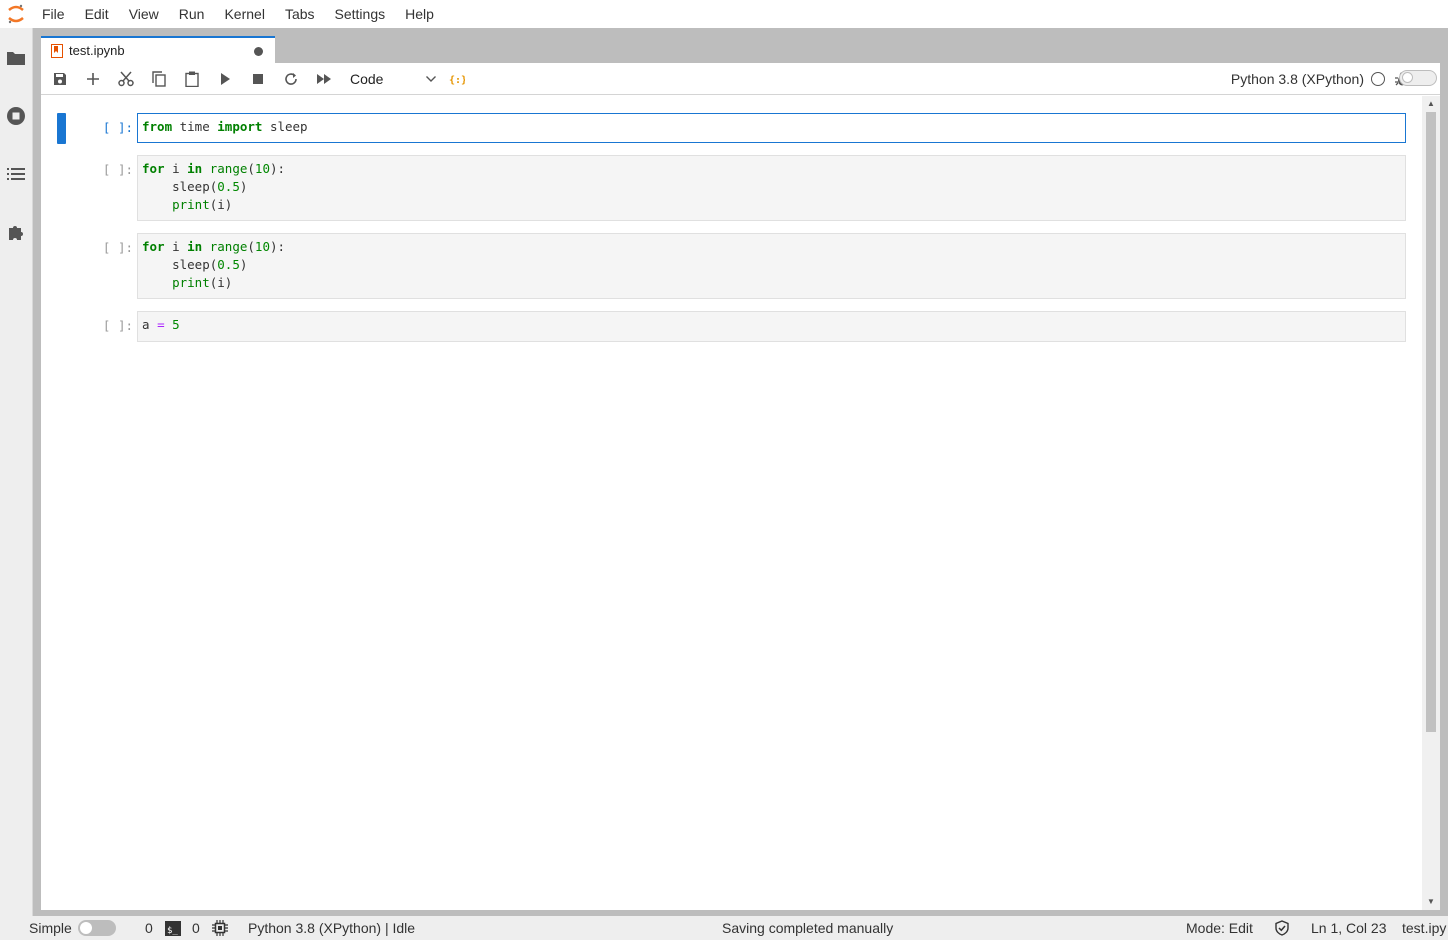  I want to click on paste-button, so click(191, 79).